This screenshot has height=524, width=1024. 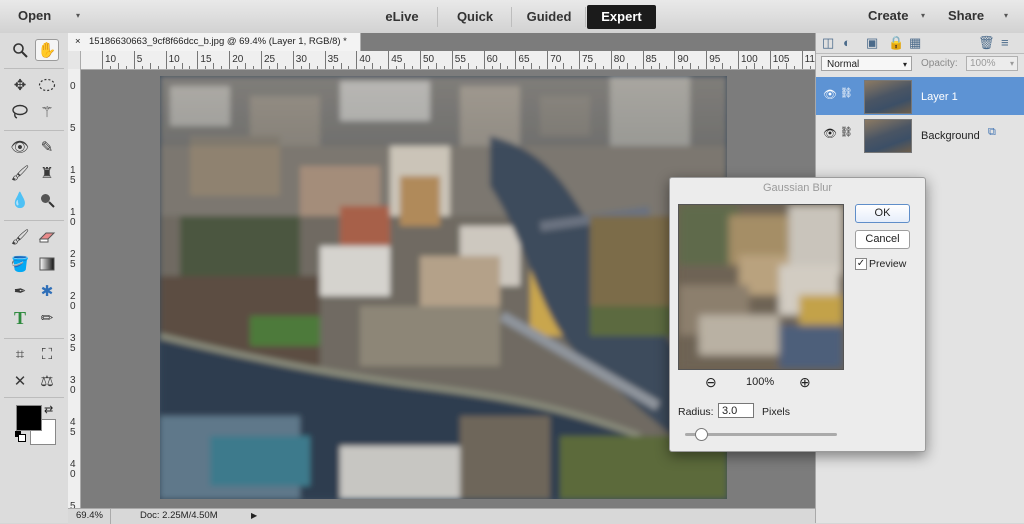 I want to click on zoom-tool-icon, so click(x=20, y=50).